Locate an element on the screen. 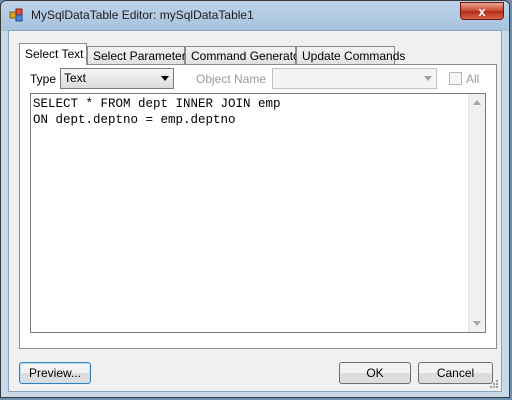  scroll-down-button is located at coordinates (477, 323).